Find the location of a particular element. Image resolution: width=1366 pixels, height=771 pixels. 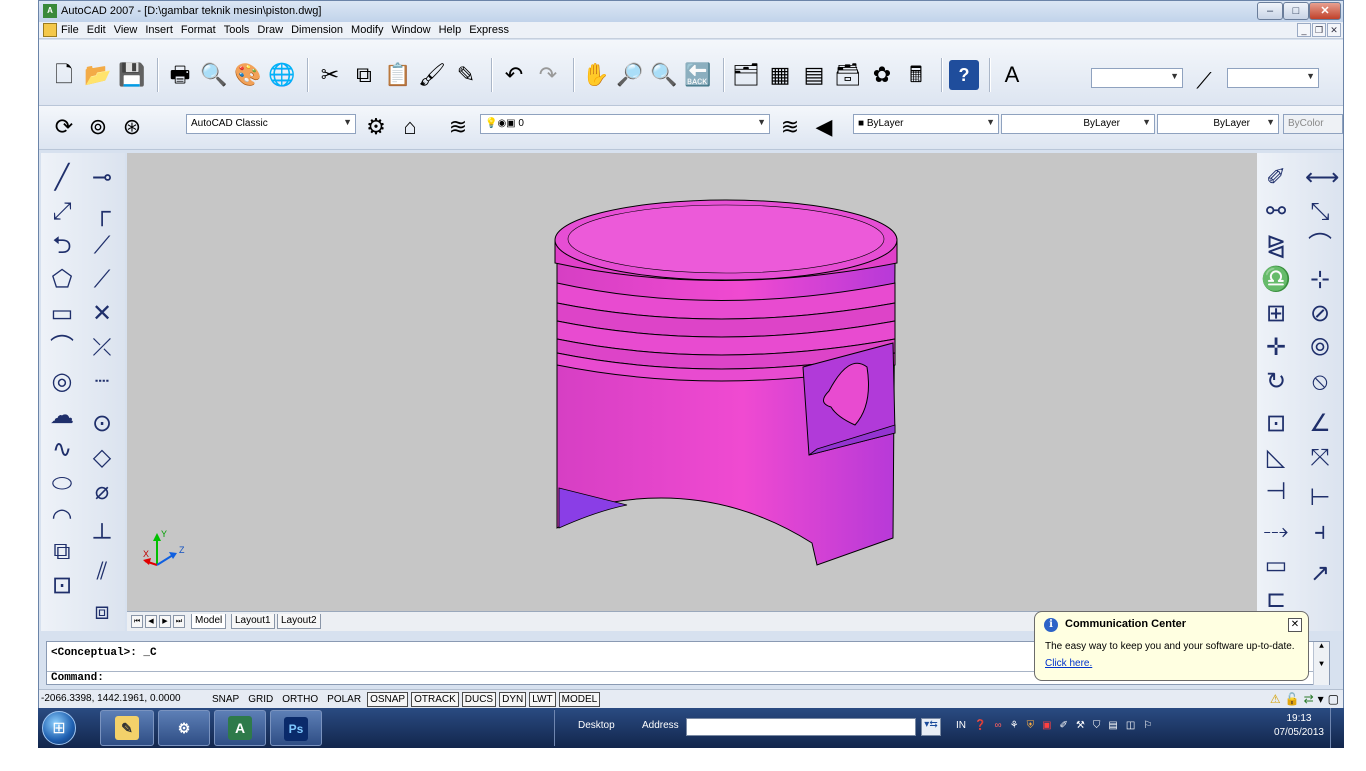

status-osnap-button: OSNAP is located at coordinates (388, 699).